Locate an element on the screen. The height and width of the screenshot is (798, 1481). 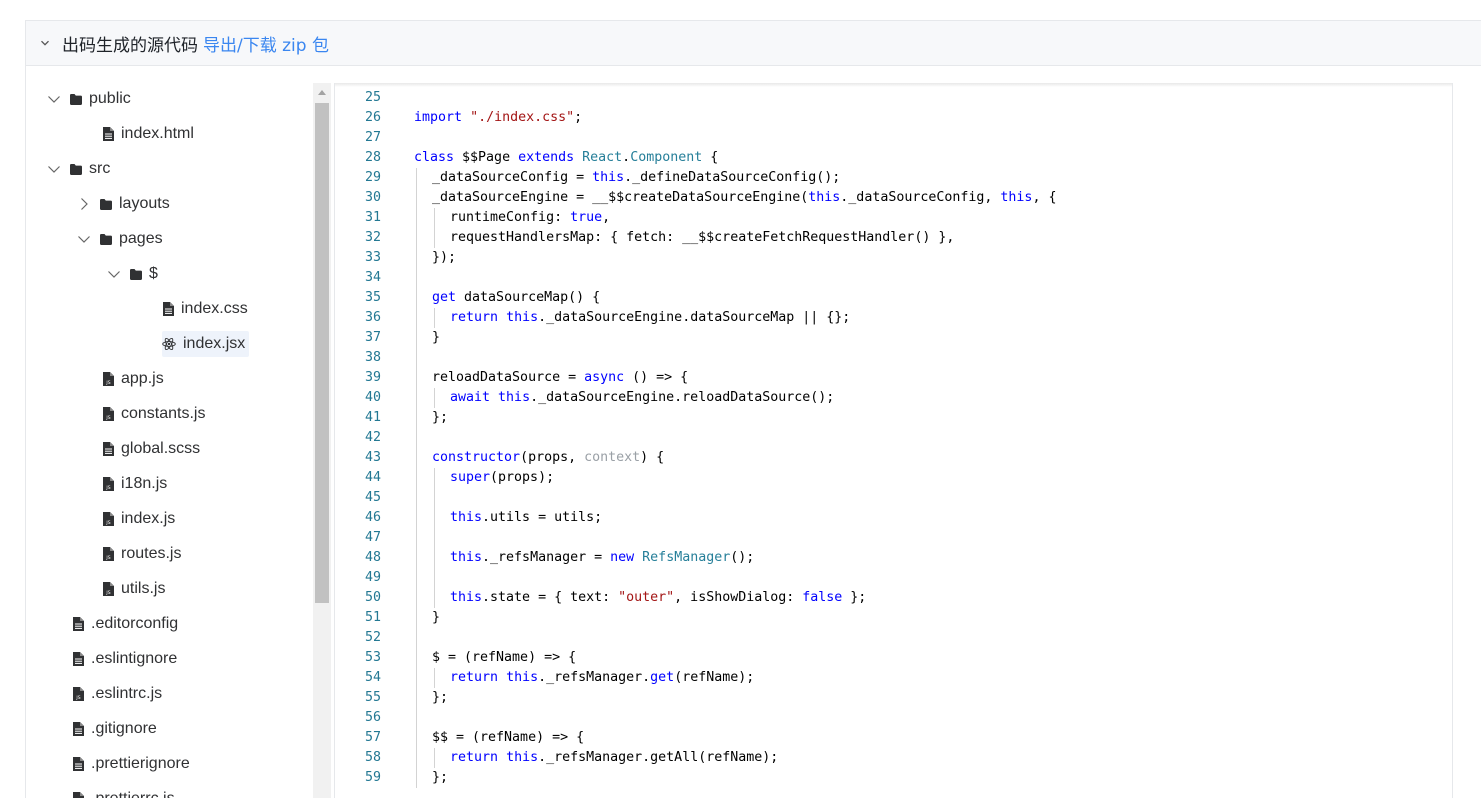
tree-scrollbar is located at coordinates (322, 440).